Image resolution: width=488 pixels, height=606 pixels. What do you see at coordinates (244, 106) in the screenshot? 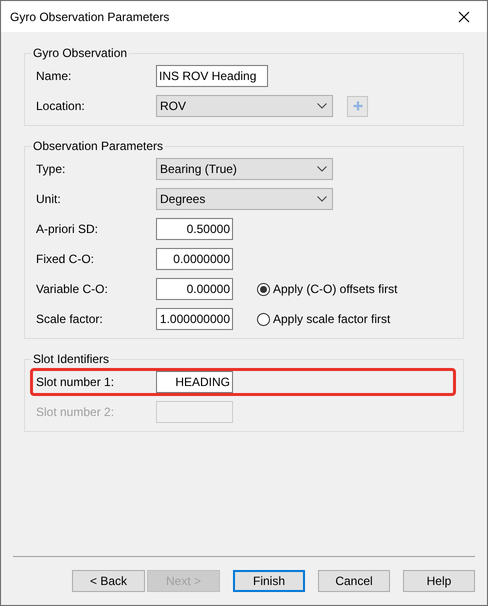
I see `dropdown: ROV` at bounding box center [244, 106].